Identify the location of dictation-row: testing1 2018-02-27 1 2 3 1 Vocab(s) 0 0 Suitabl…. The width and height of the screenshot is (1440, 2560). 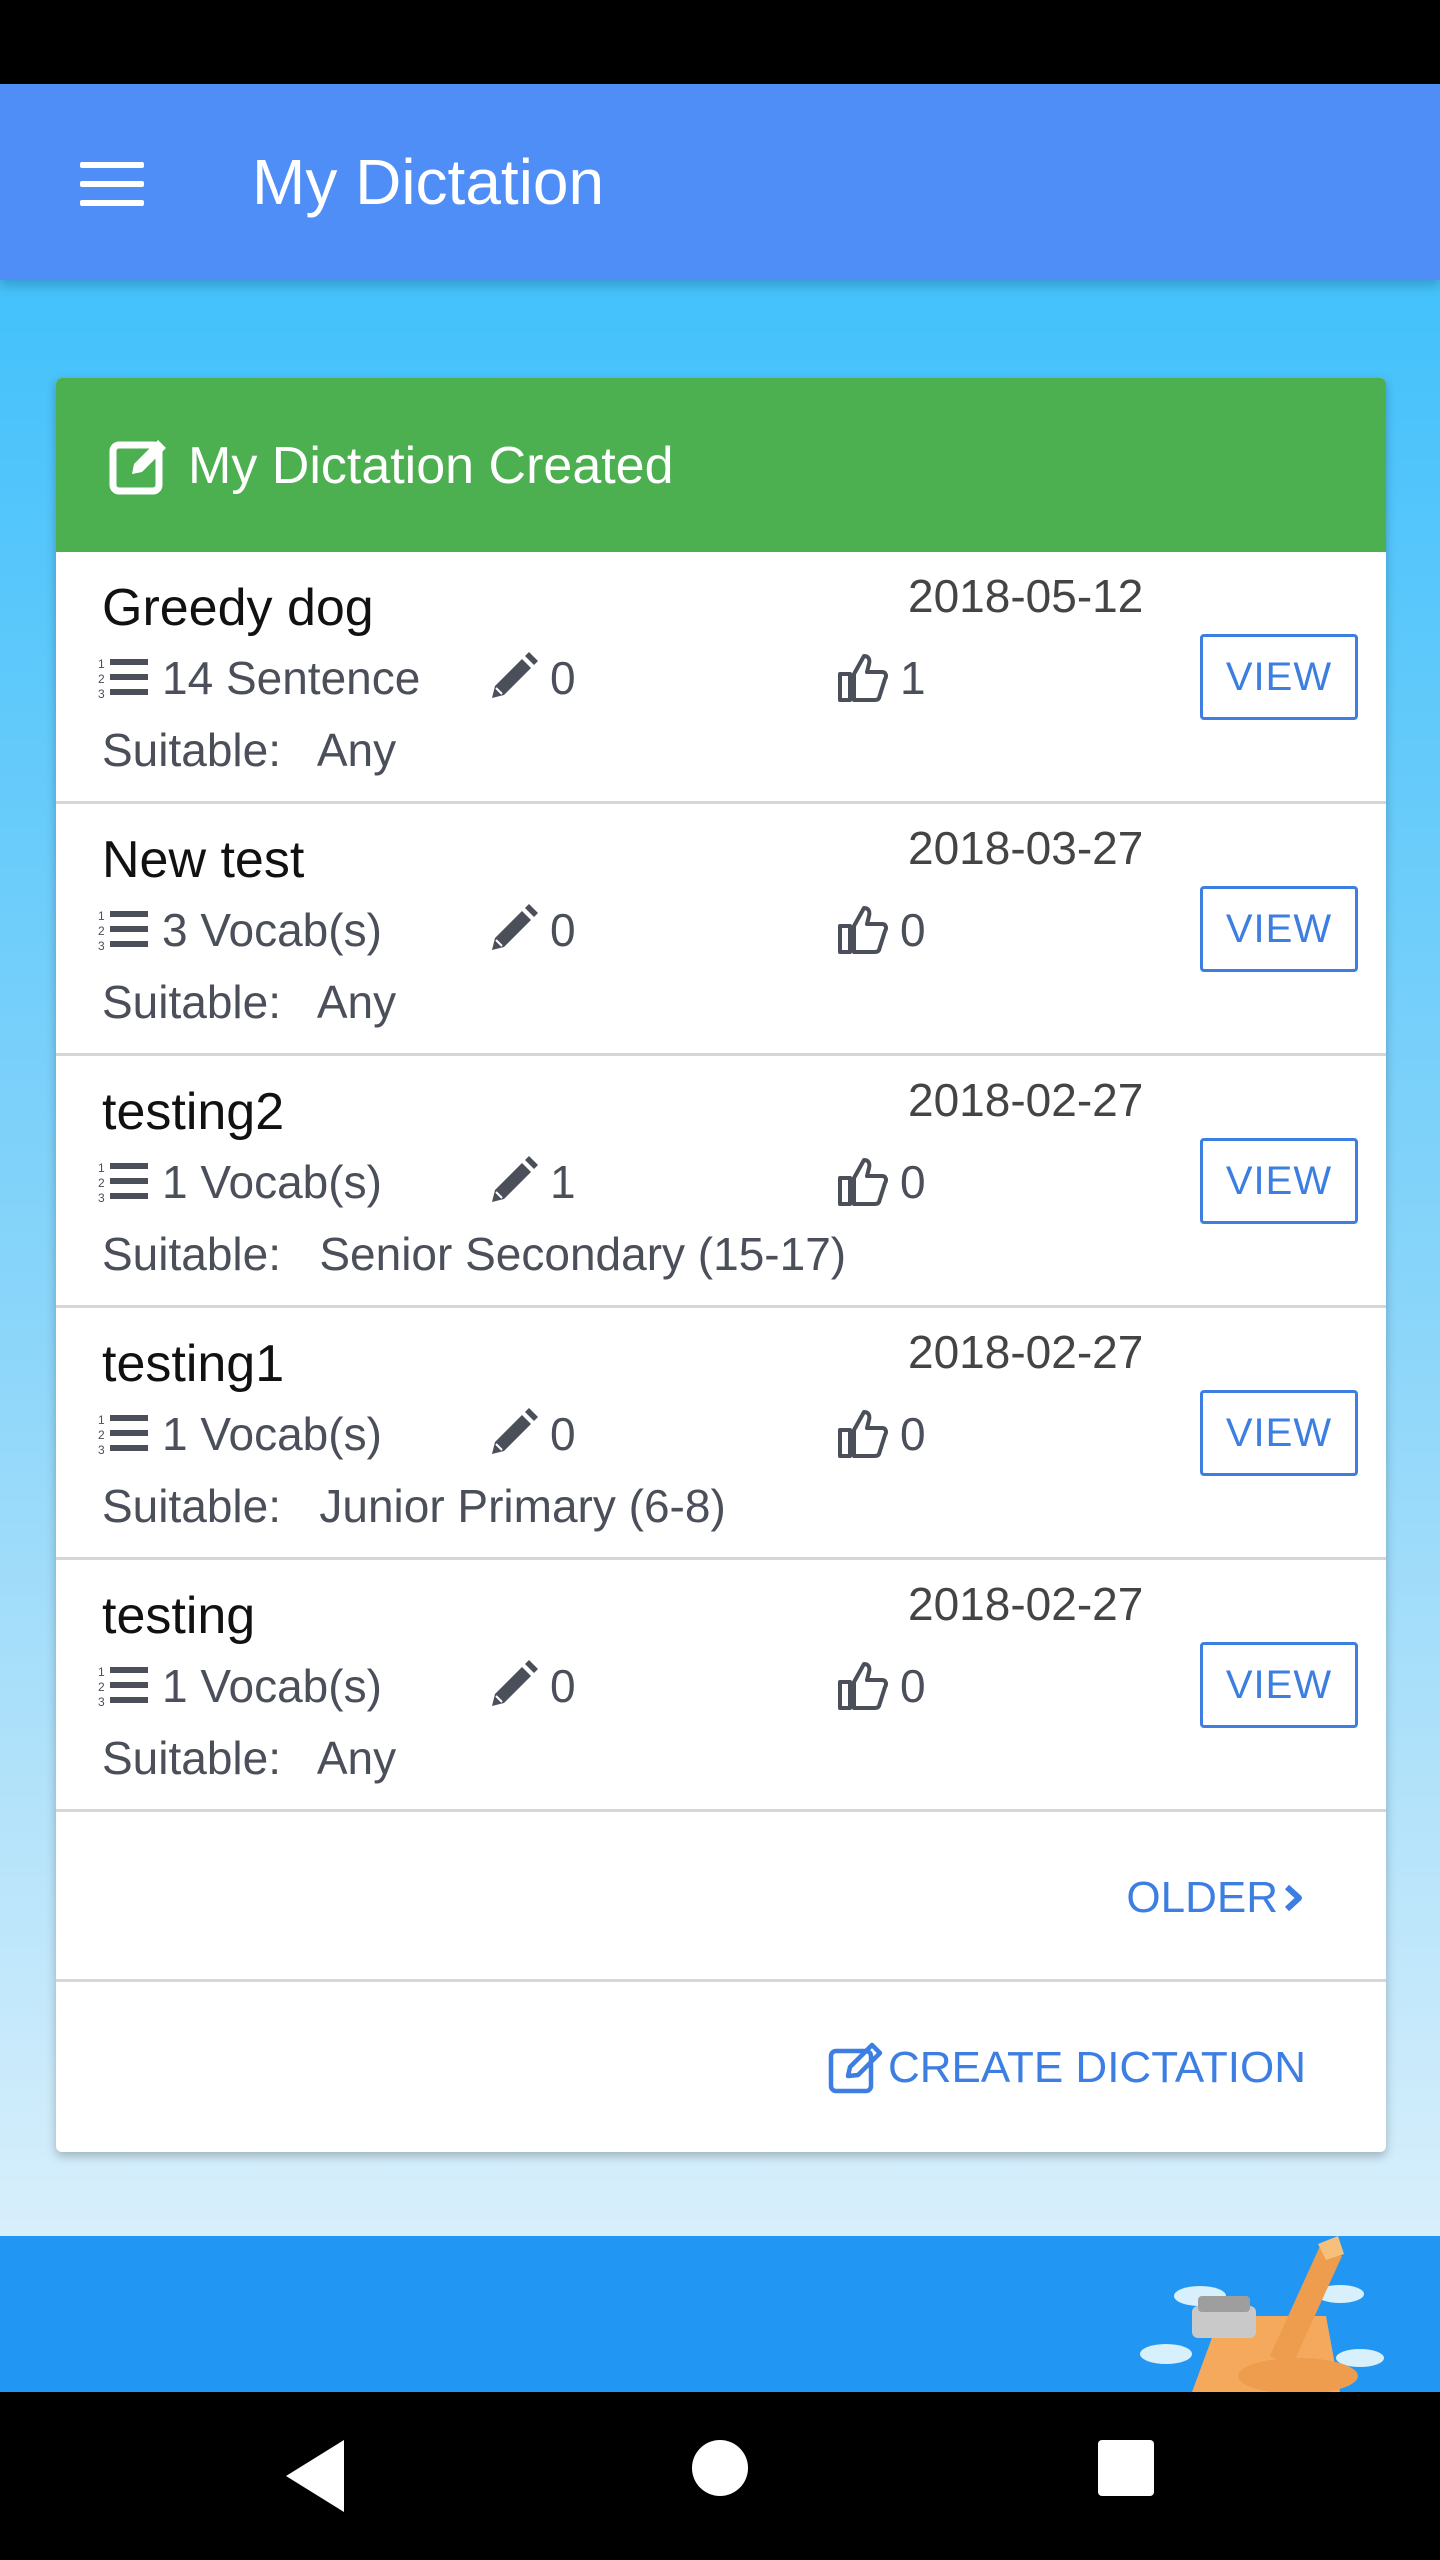
(721, 1434).